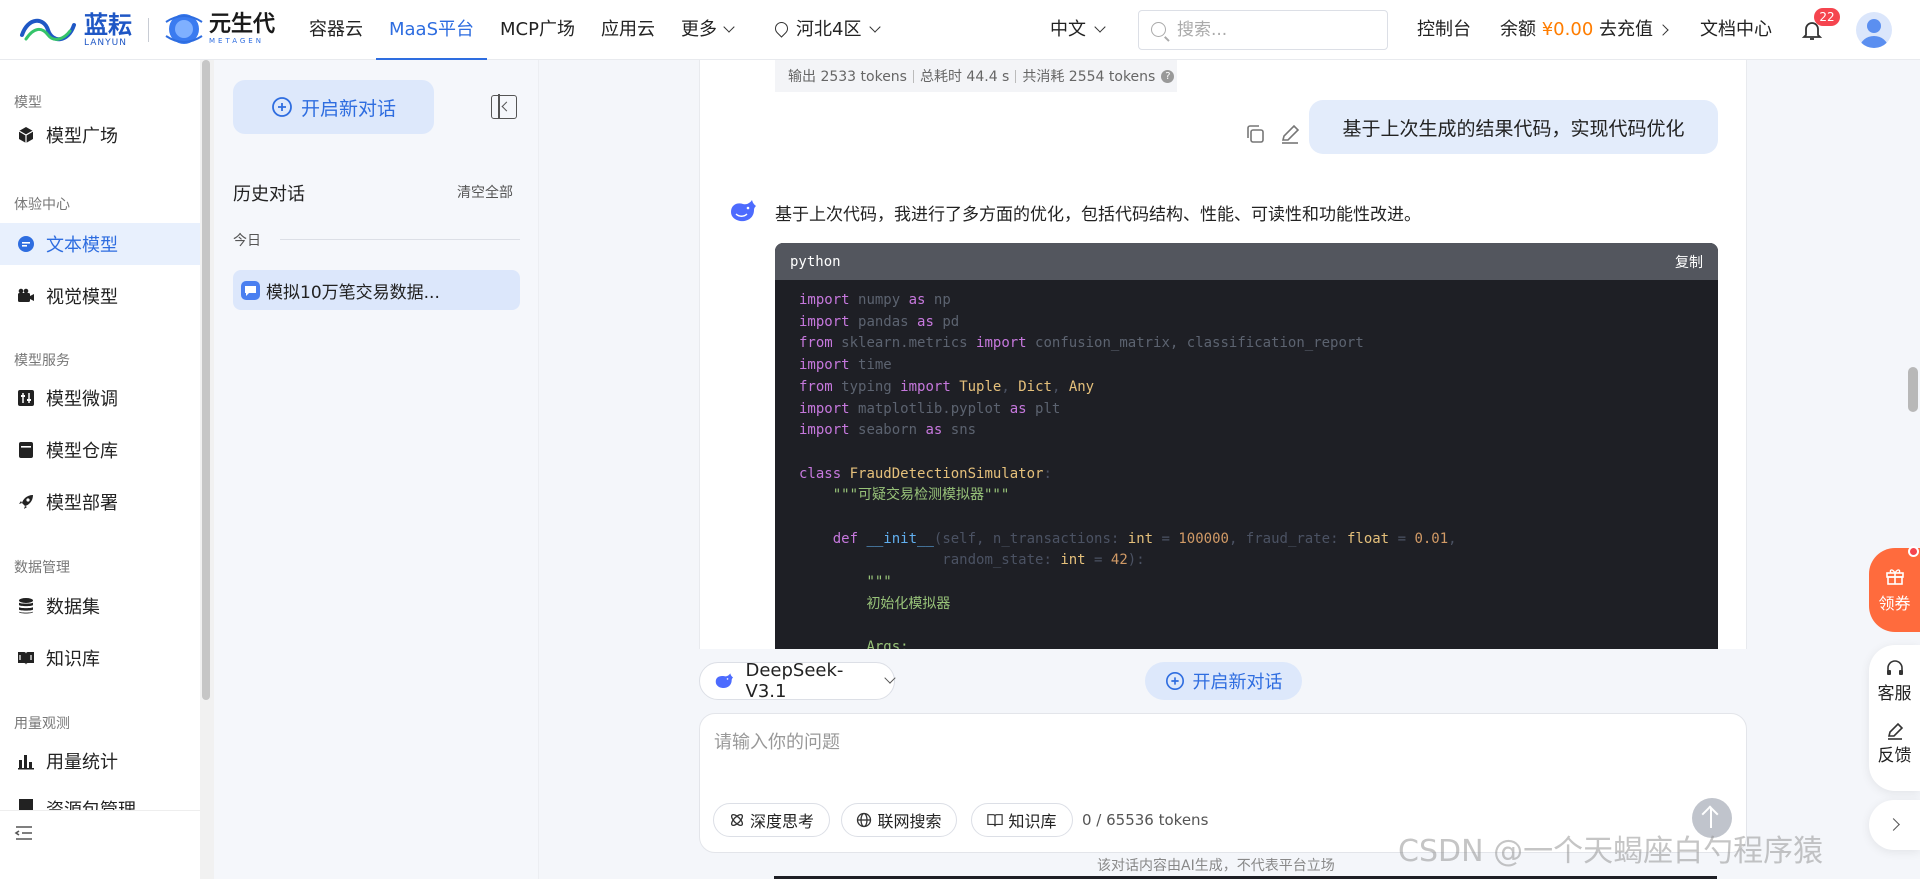 The width and height of the screenshot is (1920, 879). I want to click on sidebar-item-deploy: 模型部署, so click(100, 502).